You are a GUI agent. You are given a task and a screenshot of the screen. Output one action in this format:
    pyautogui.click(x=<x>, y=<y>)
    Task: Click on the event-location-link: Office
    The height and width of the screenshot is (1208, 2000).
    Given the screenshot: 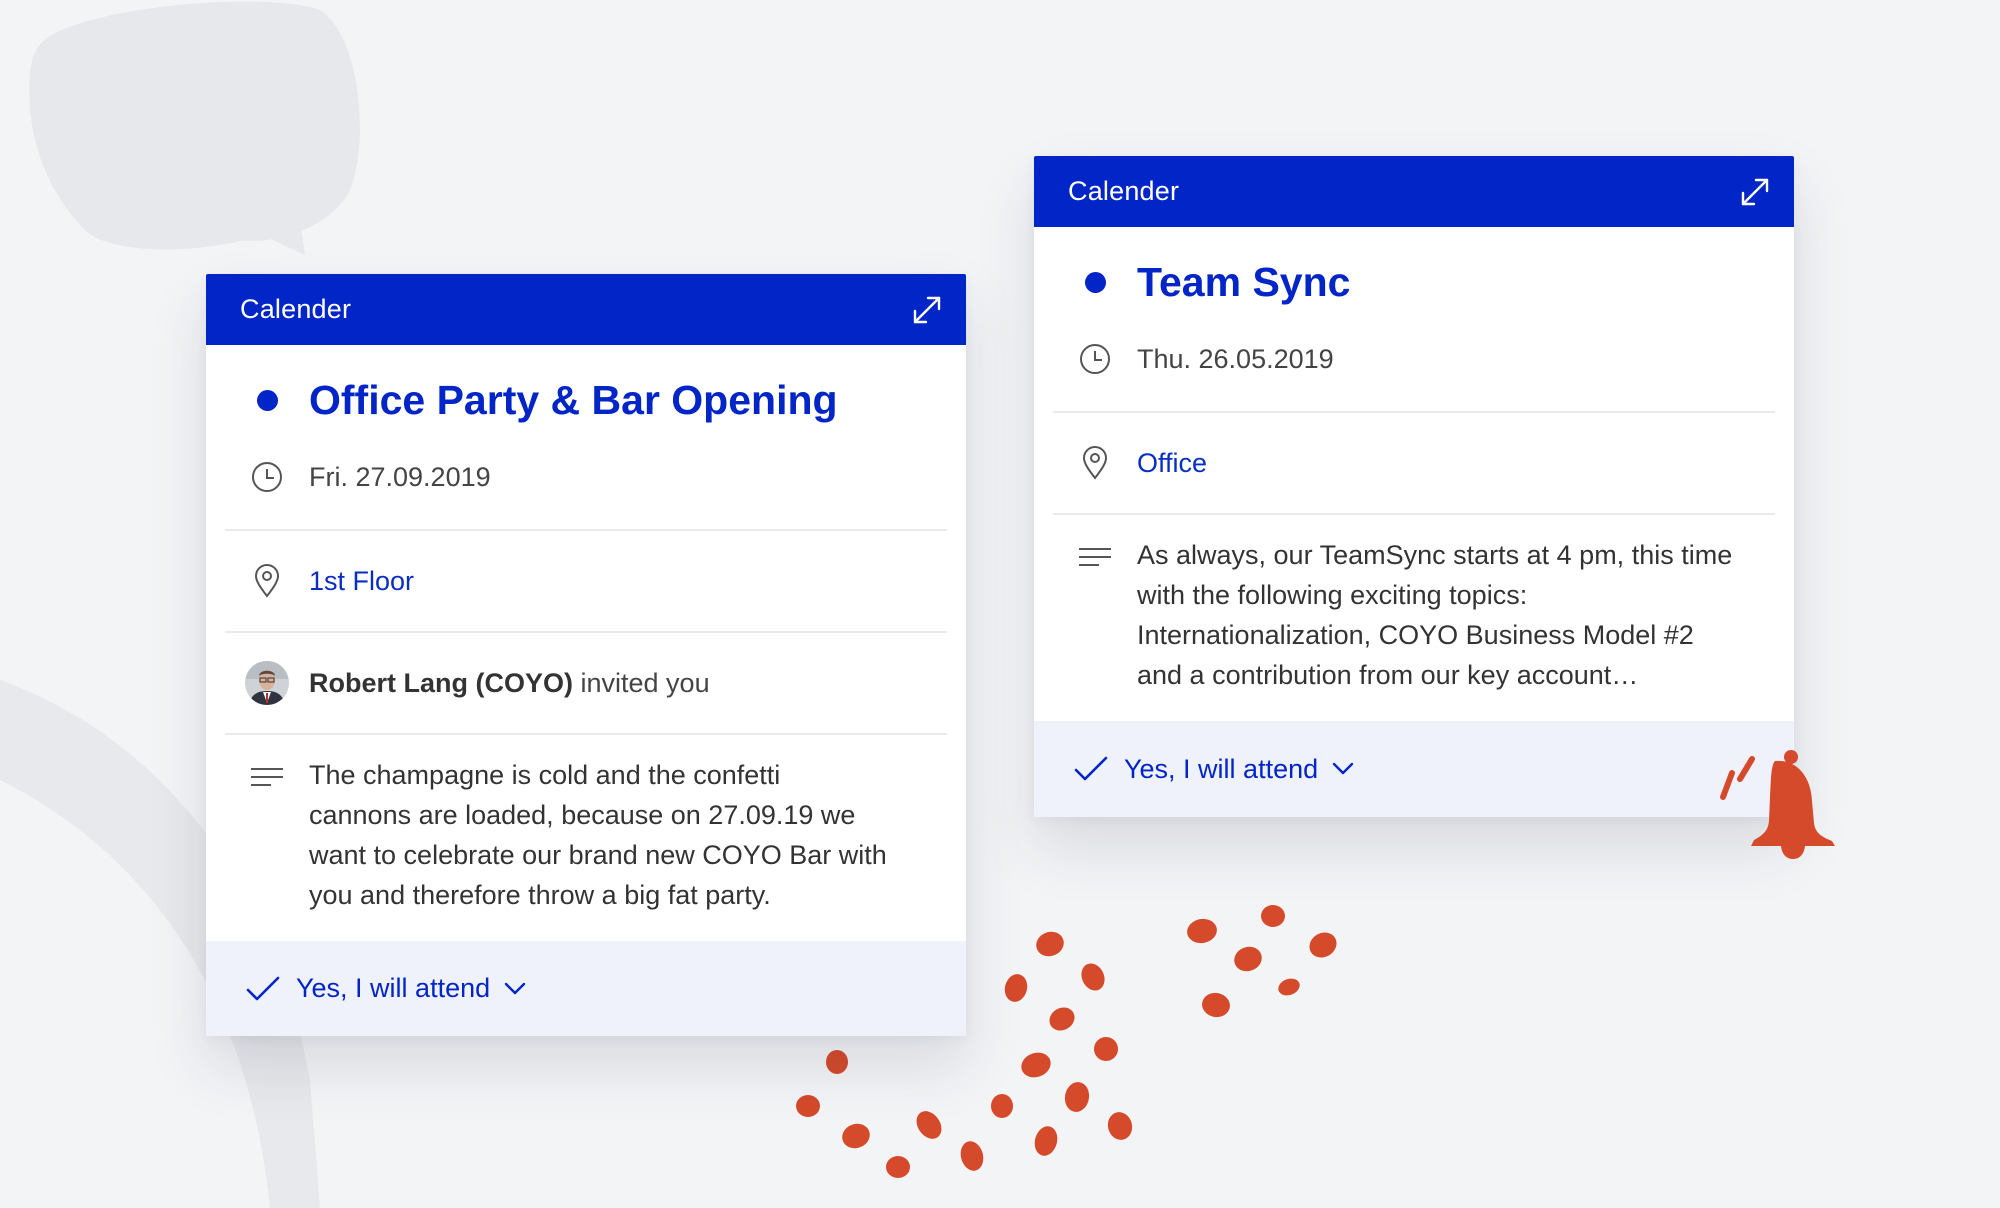 What is the action you would take?
    pyautogui.click(x=1172, y=463)
    